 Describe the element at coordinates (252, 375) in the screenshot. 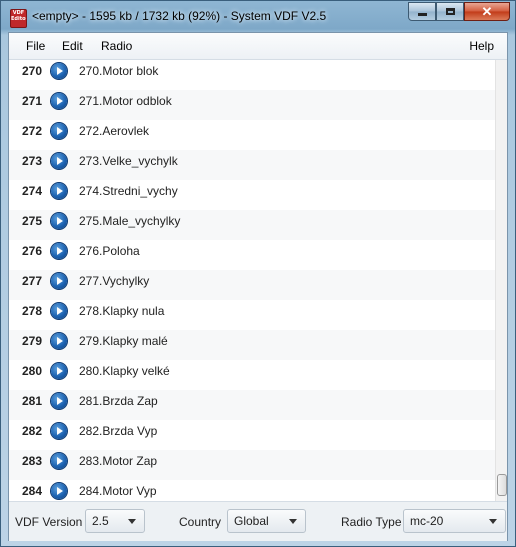

I see `list-item: 280 280.Klapky velké` at that location.